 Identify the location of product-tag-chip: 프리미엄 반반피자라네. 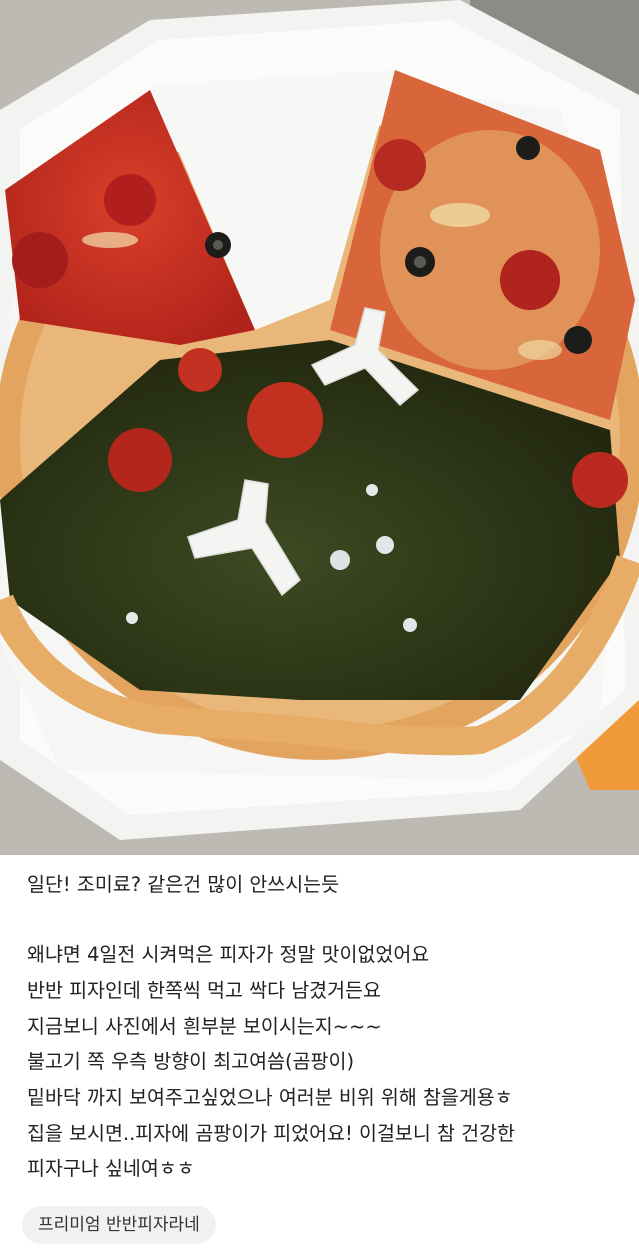
(119, 1225).